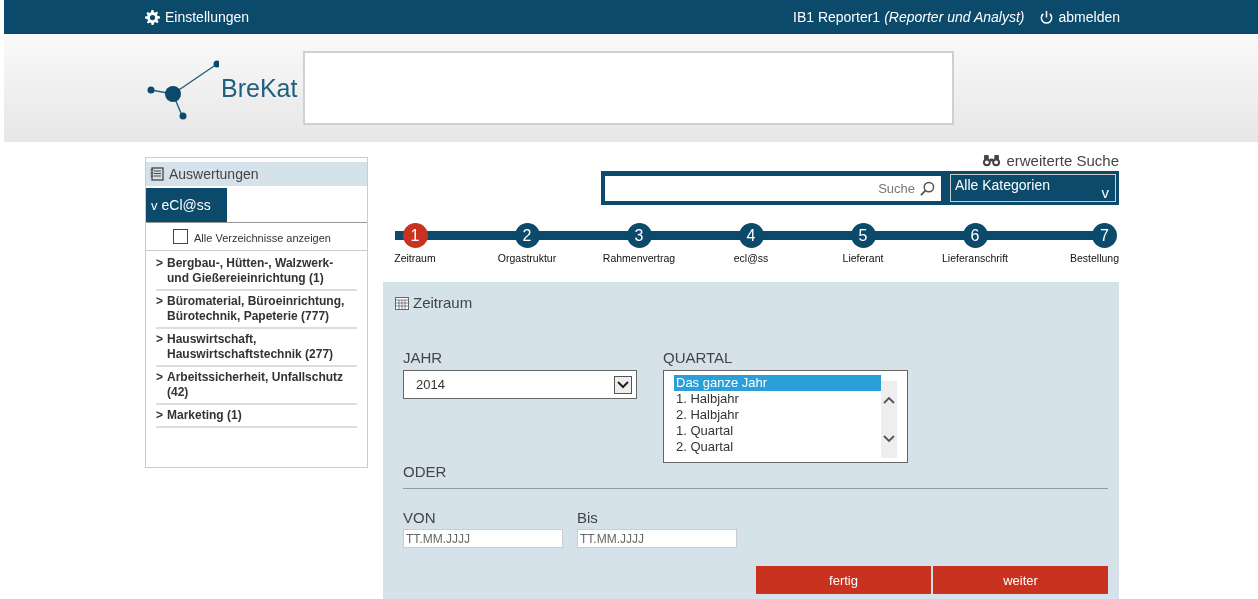  I want to click on quarter-label: QUARTAL, so click(698, 357).